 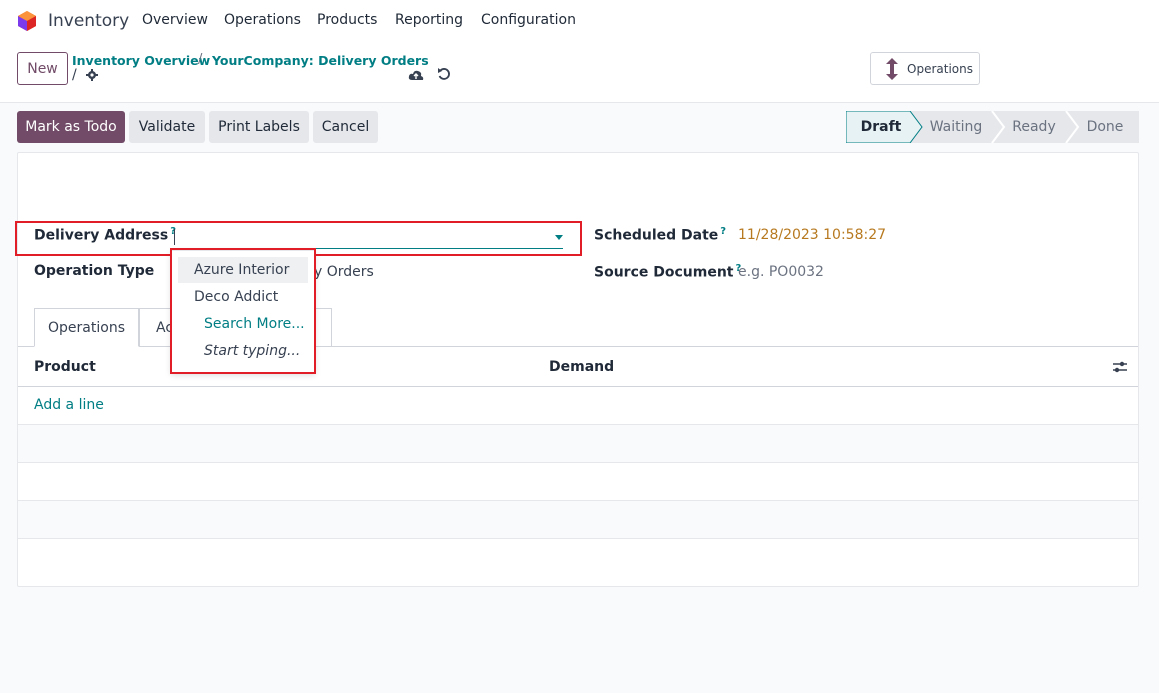 What do you see at coordinates (243, 311) in the screenshot?
I see `highlight-box-dropdown` at bounding box center [243, 311].